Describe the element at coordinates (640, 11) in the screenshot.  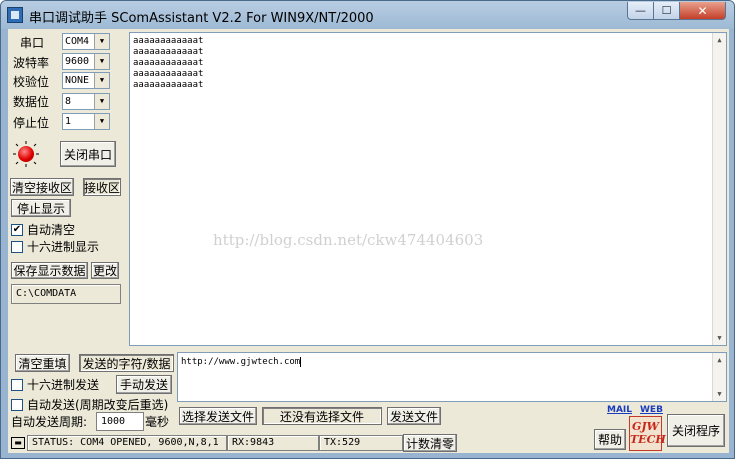
I see `minimize-button: —` at that location.